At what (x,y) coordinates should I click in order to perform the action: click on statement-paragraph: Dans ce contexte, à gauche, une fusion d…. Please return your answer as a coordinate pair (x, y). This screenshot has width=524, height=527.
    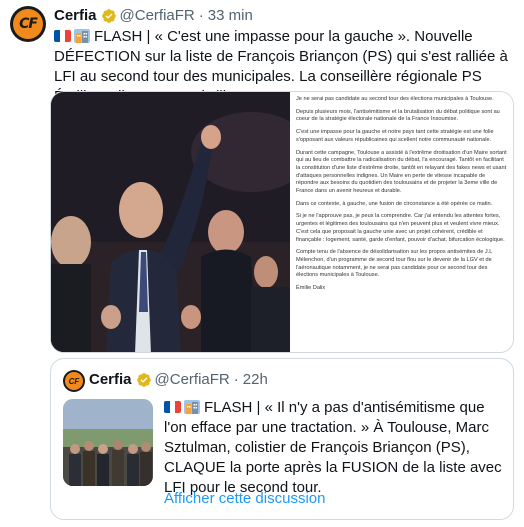
    Looking at the image, I should click on (394, 203).